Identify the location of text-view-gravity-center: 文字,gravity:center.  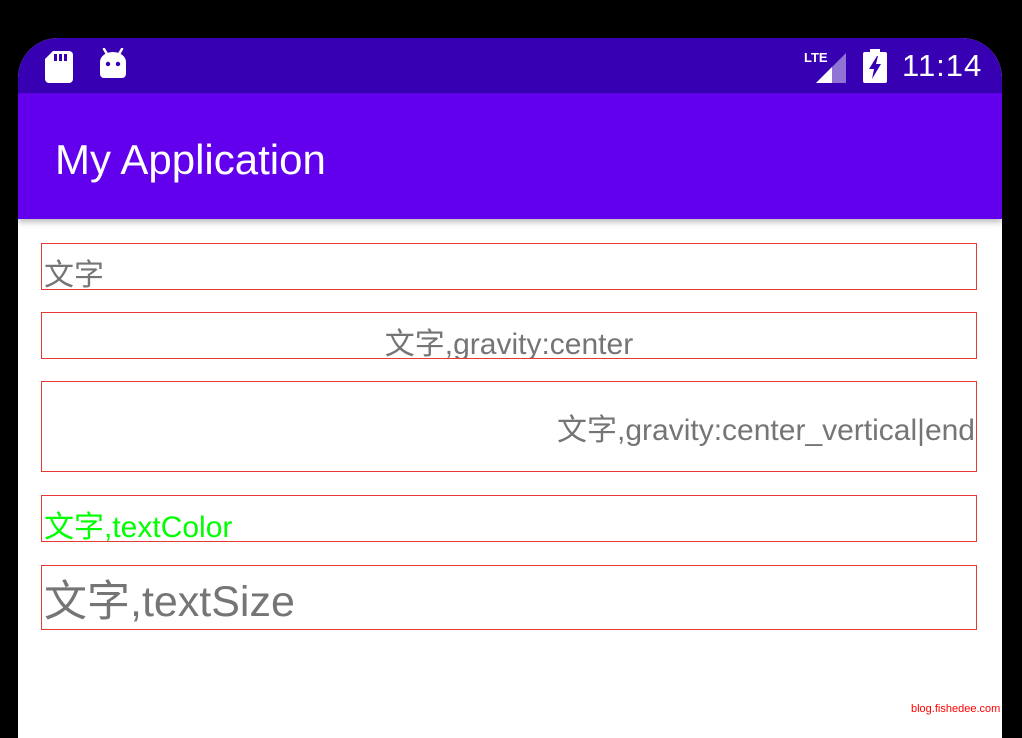
(509, 335).